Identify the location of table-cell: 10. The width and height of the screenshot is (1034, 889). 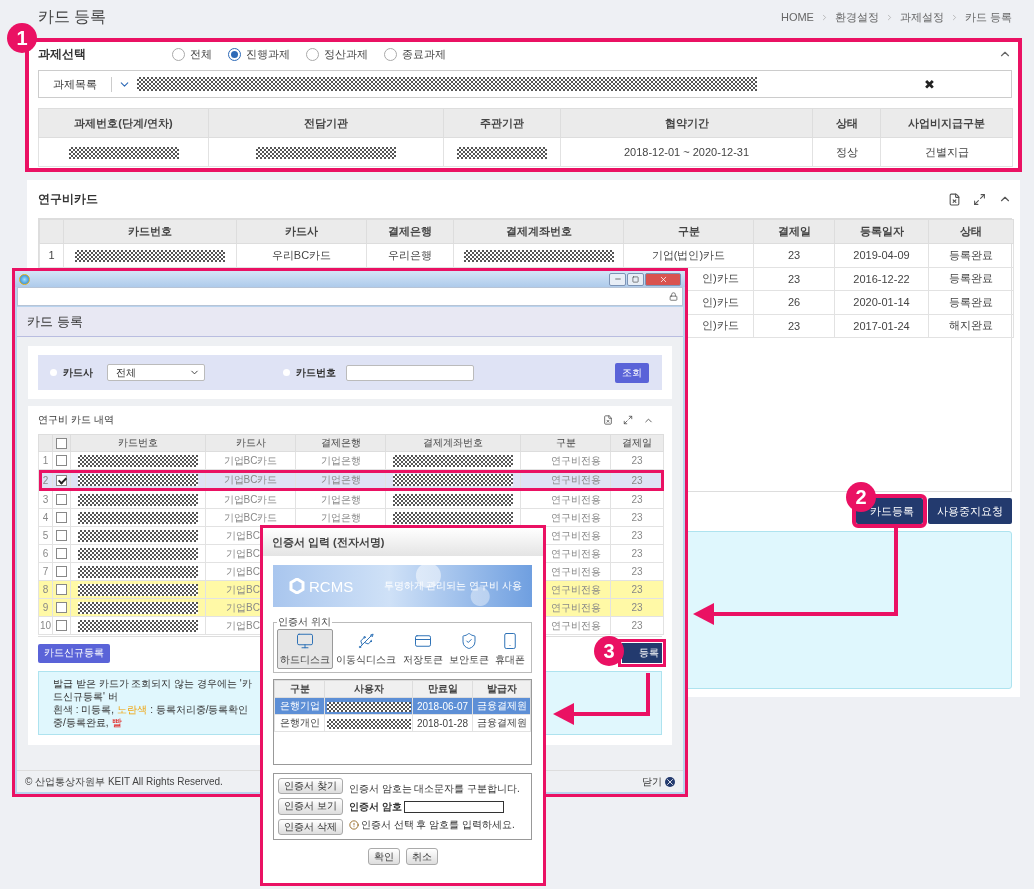
(45, 625).